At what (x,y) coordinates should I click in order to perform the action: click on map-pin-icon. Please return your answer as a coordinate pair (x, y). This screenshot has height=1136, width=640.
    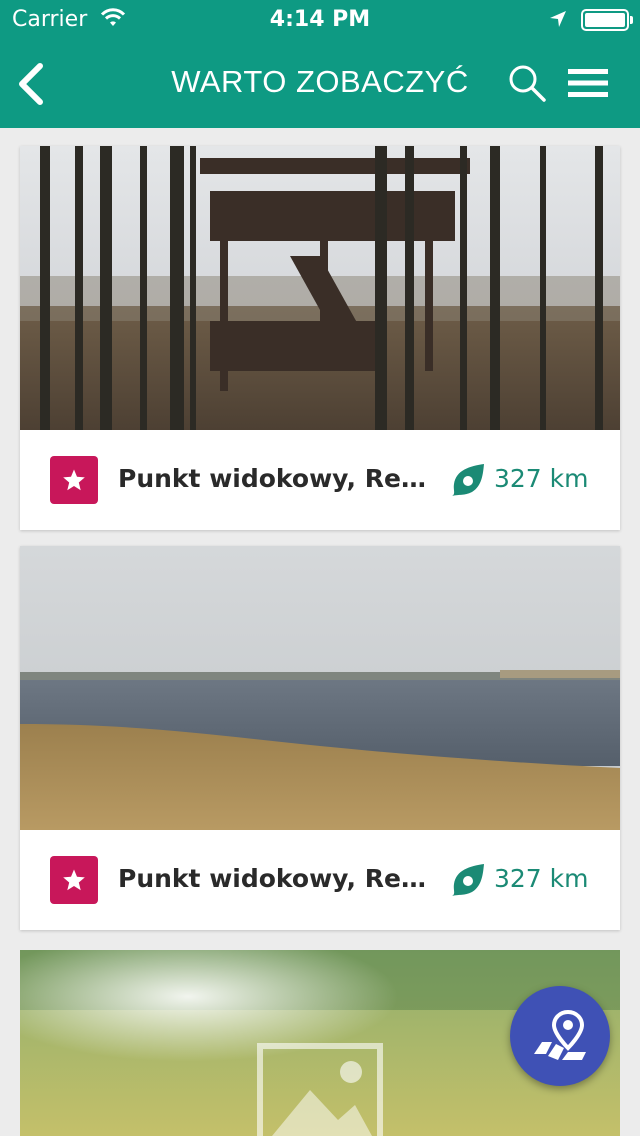
    Looking at the image, I should click on (560, 1034).